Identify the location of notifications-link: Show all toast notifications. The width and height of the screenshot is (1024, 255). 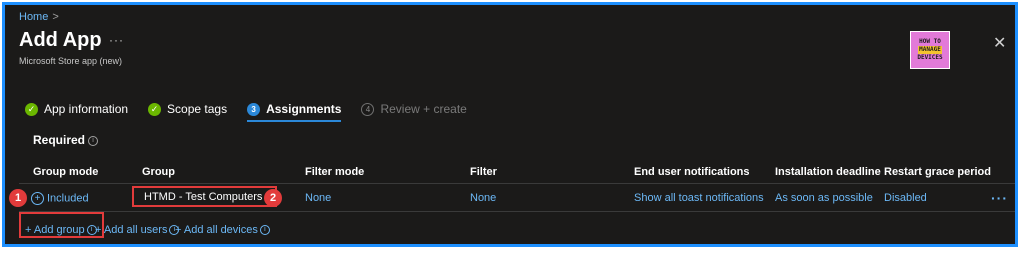
(699, 198).